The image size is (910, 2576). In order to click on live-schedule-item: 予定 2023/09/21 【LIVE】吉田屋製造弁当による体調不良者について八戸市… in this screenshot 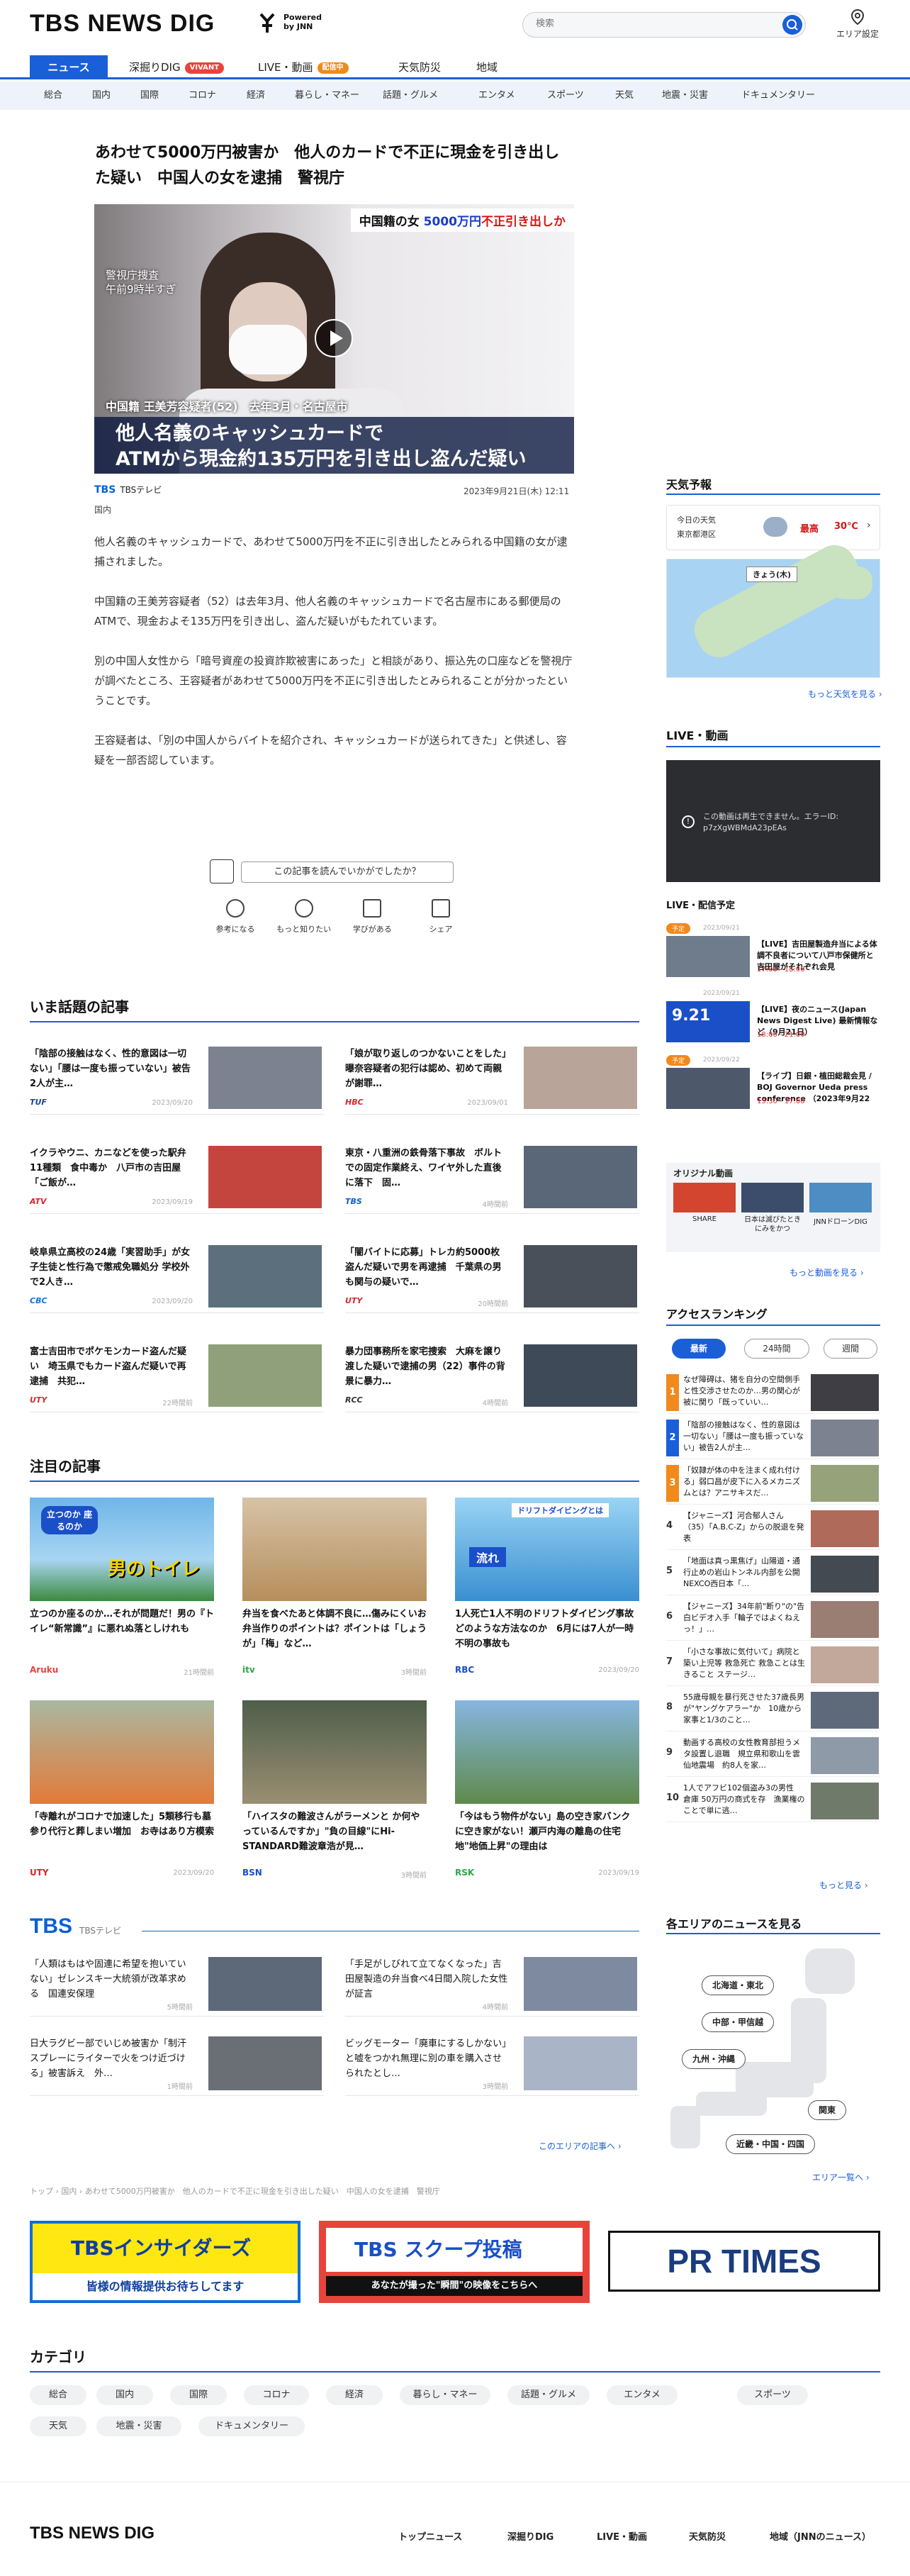, I will do `click(773, 951)`.